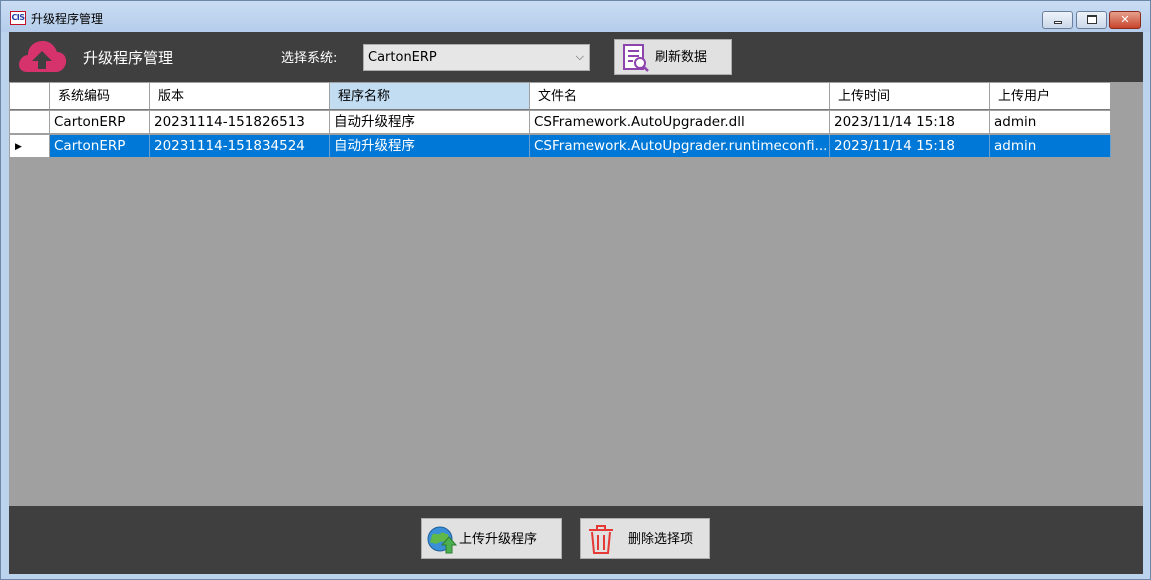  I want to click on column-header-system-code: 系统编码, so click(100, 96).